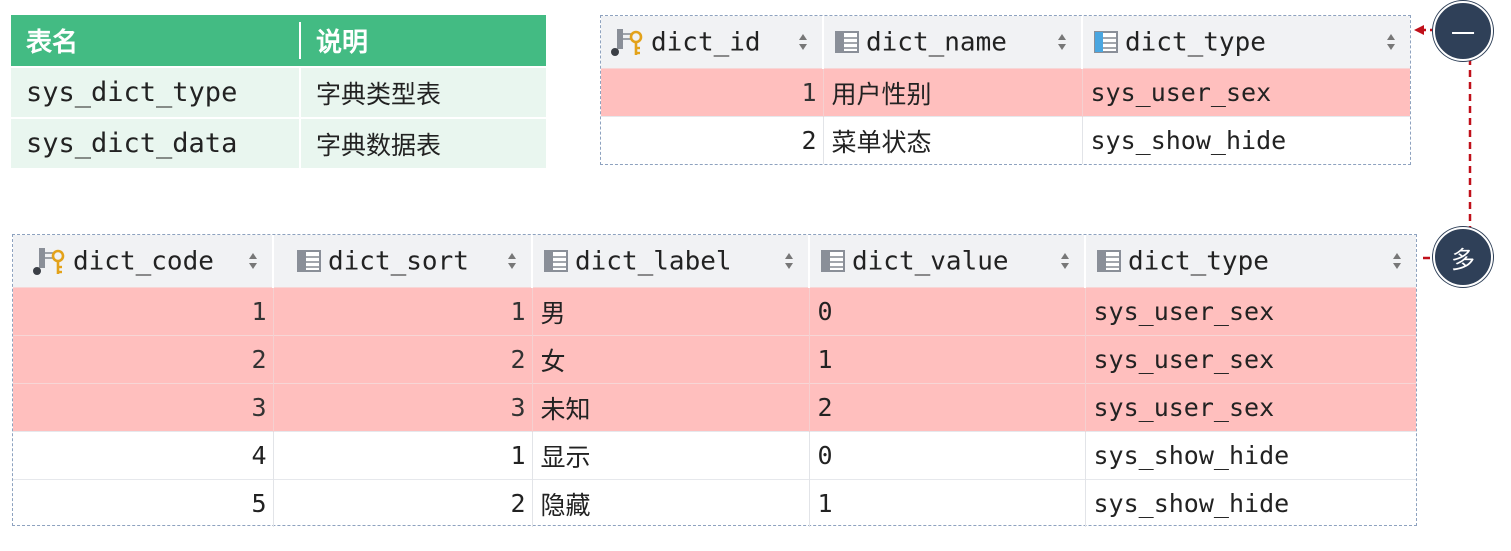 Image resolution: width=1511 pixels, height=551 pixels. What do you see at coordinates (1419, 30) in the screenshot?
I see `arrow-head-icon` at bounding box center [1419, 30].